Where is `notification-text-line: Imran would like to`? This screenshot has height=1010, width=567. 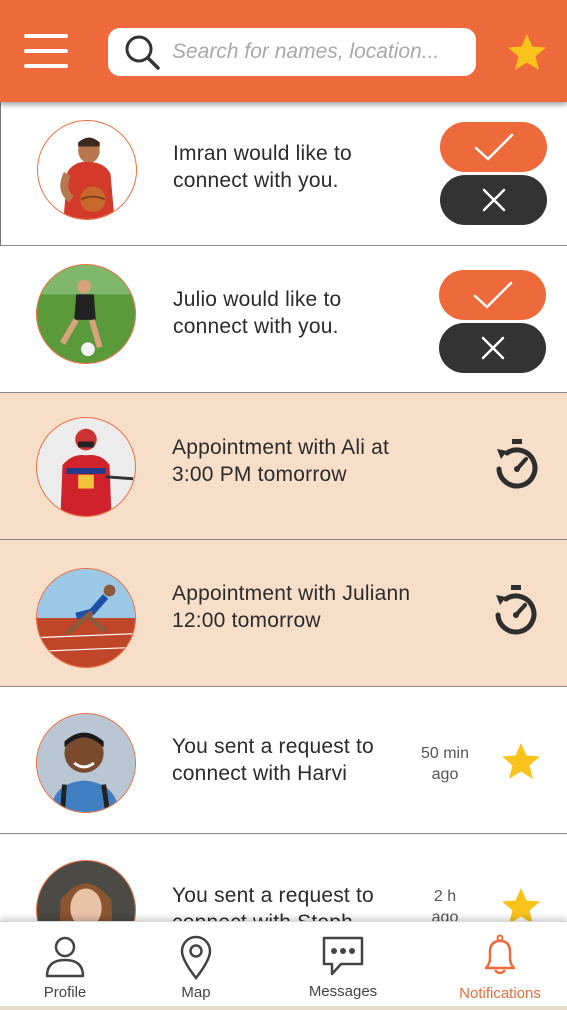 notification-text-line: Imran would like to is located at coordinates (262, 153).